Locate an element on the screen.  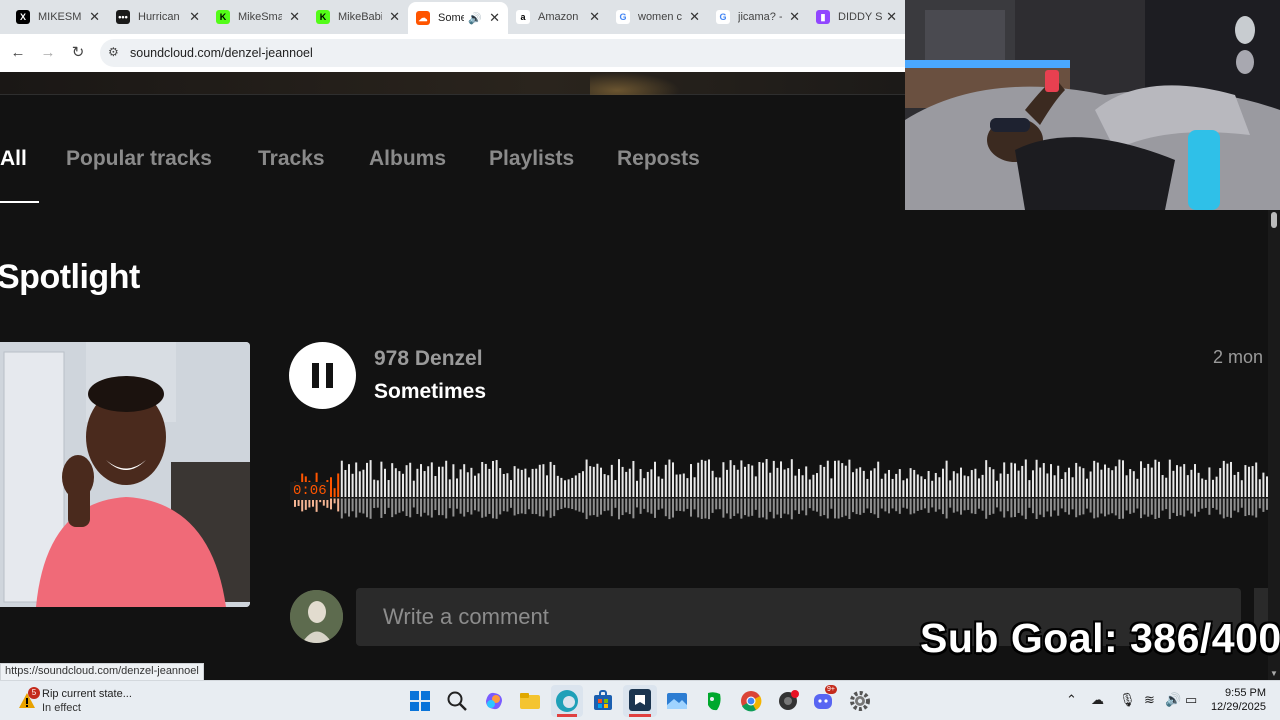
waveform is located at coordinates (780, 484).